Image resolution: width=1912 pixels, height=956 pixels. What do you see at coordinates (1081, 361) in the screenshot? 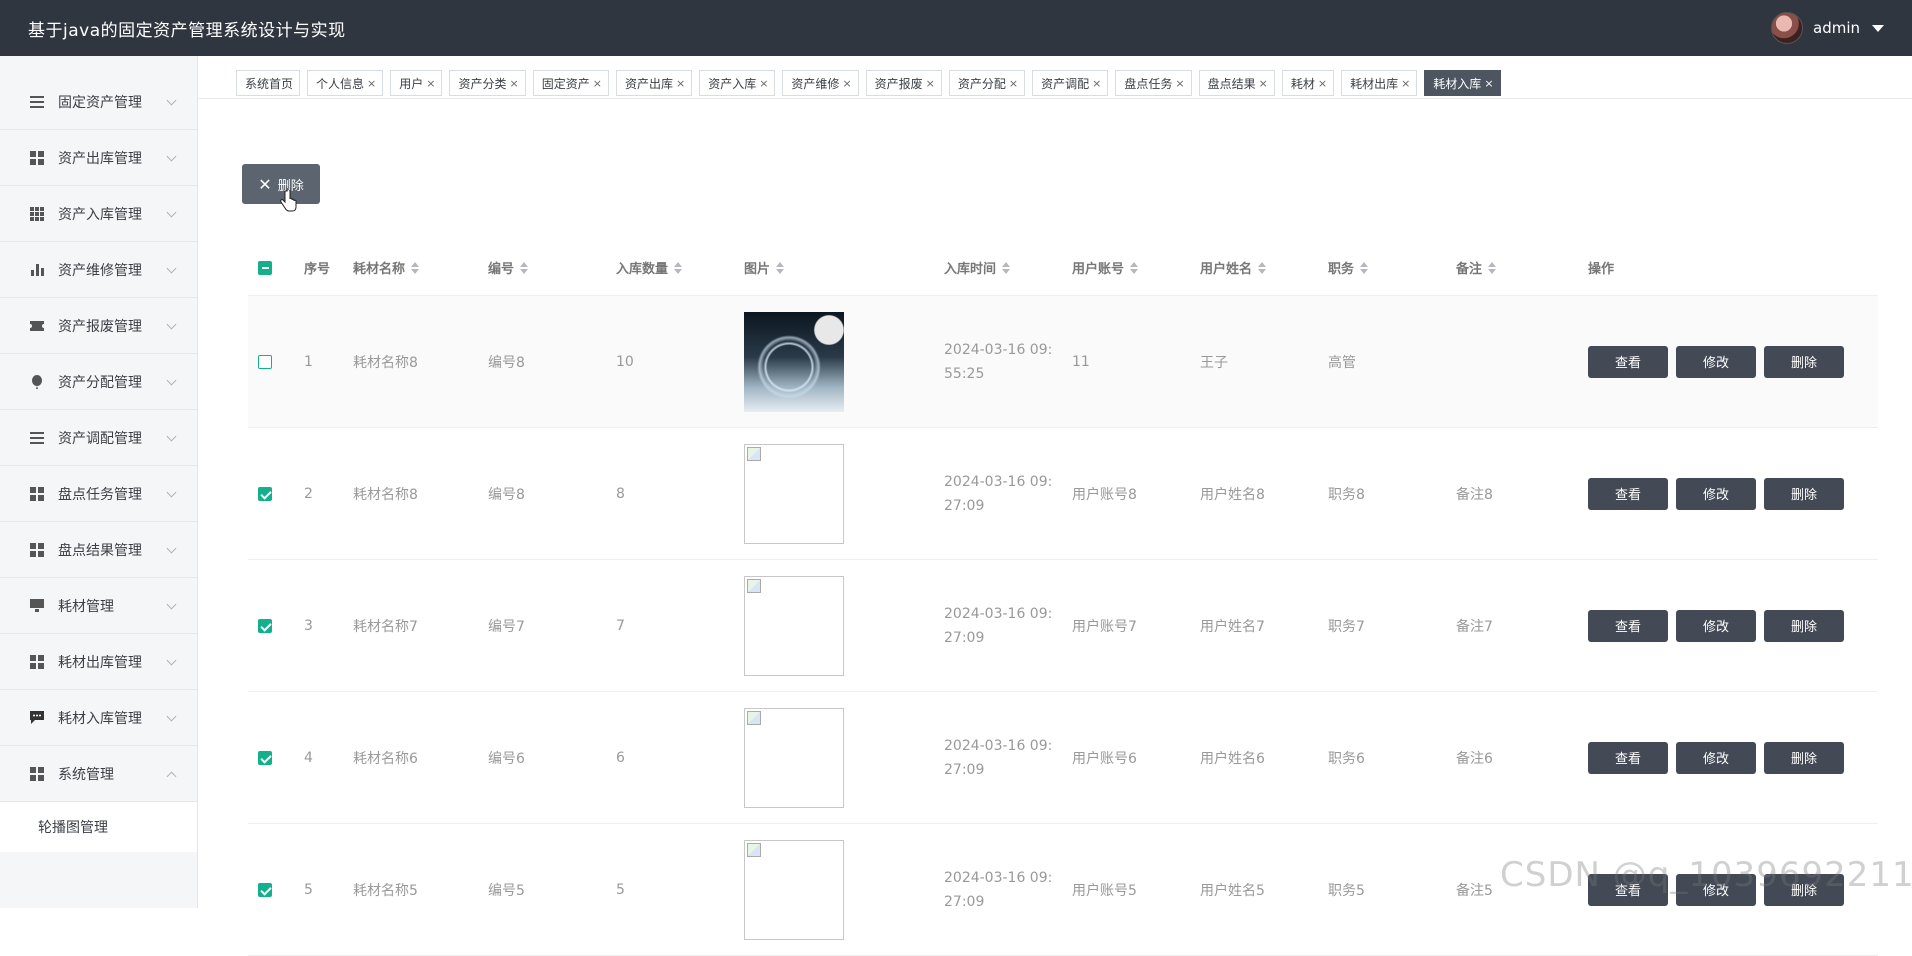
I see `row-account: 11` at bounding box center [1081, 361].